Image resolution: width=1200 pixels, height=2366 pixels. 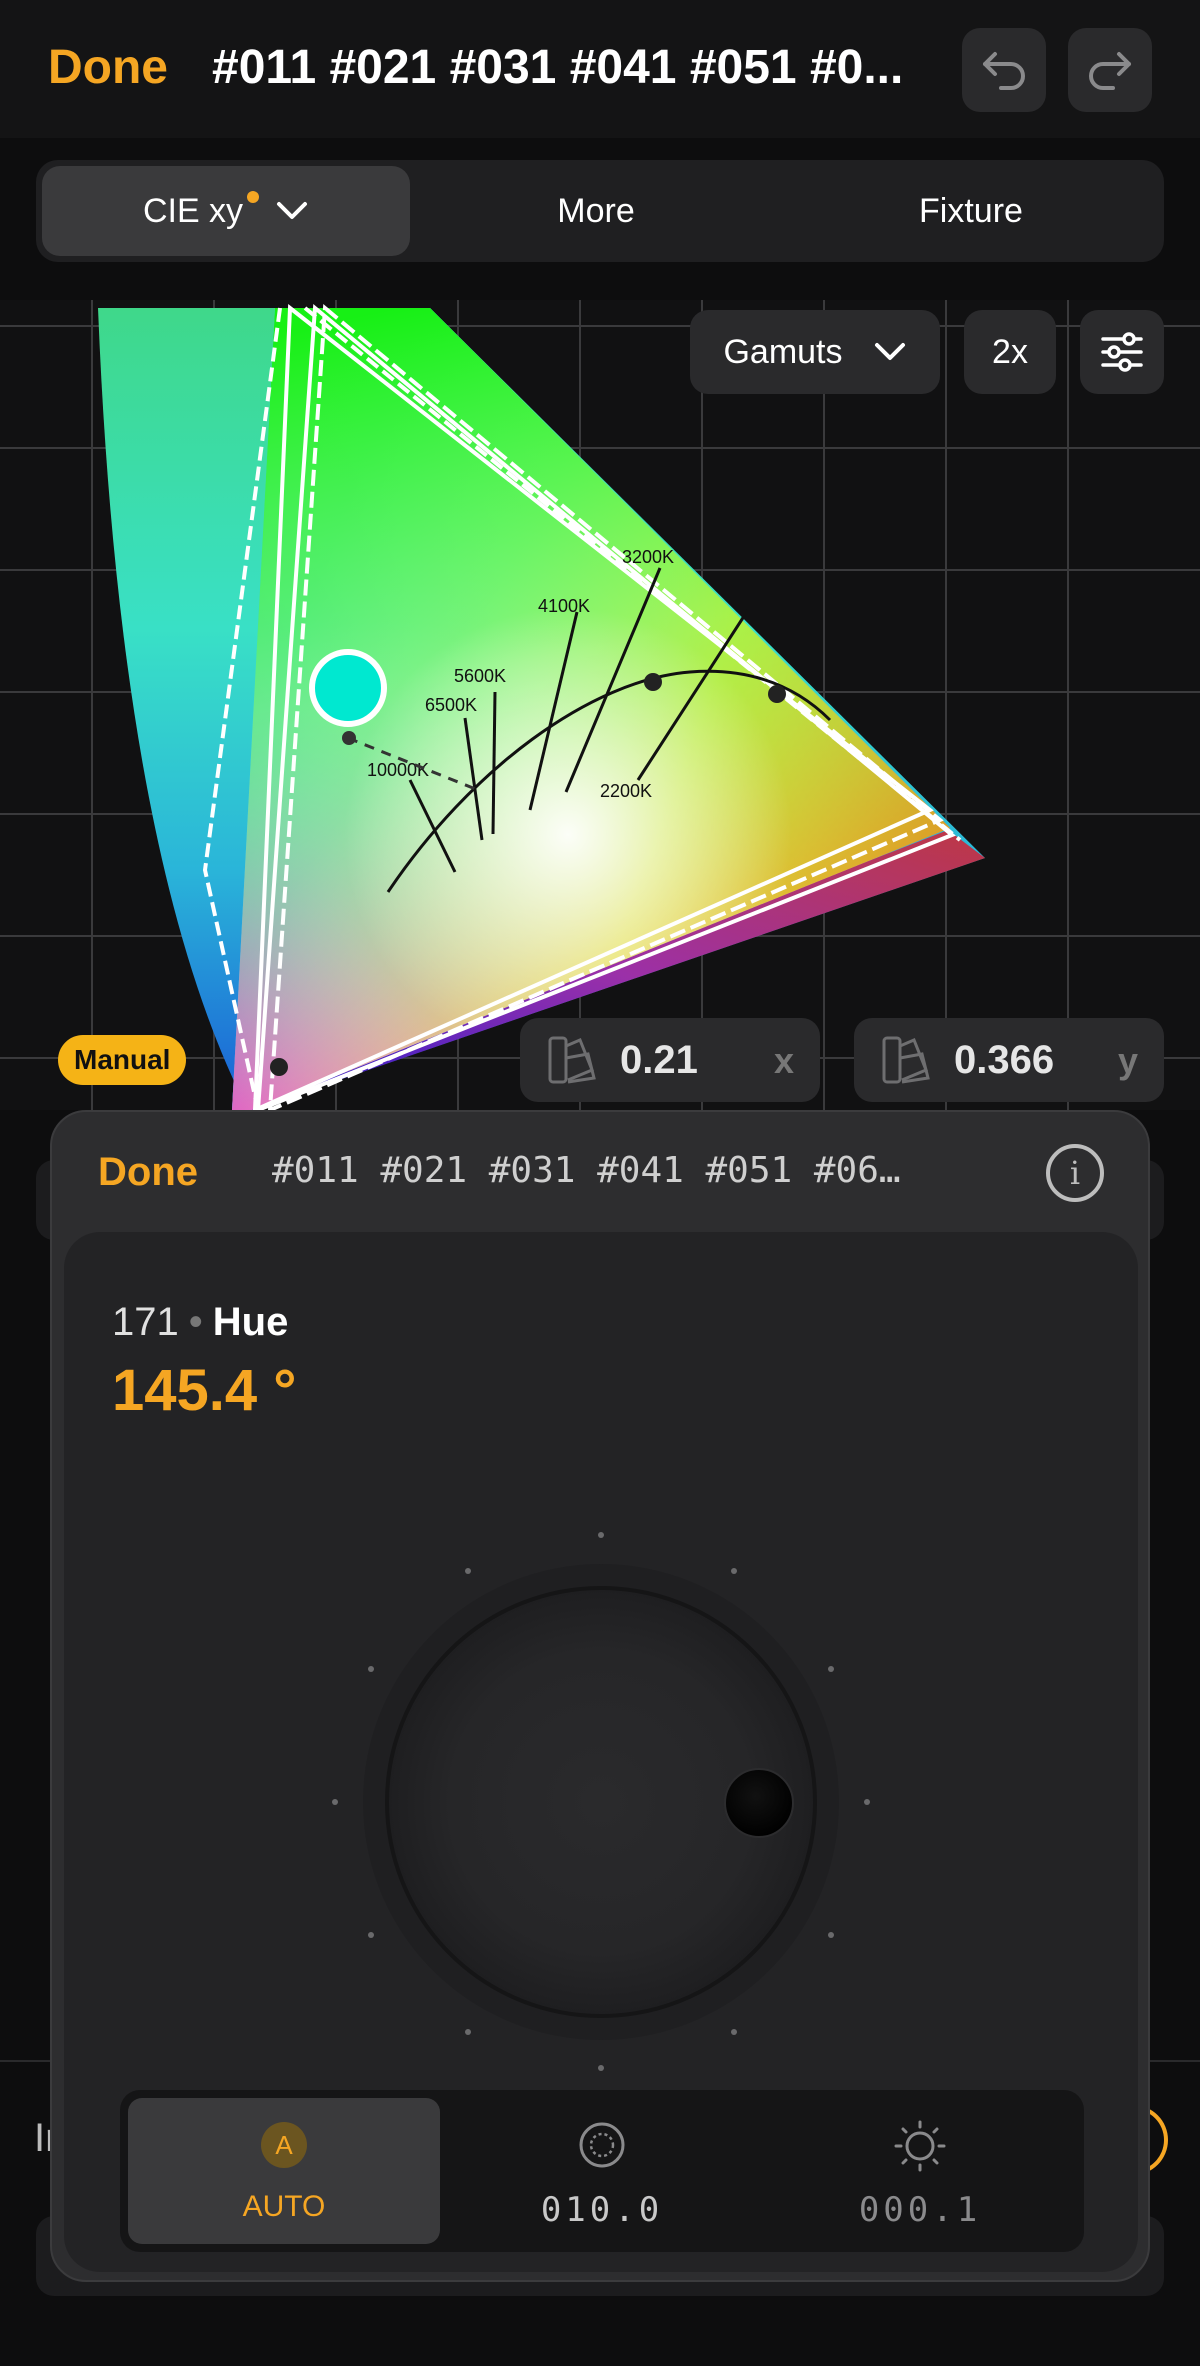 I want to click on tab-bar: CIE xy More Fixture, so click(x=600, y=211).